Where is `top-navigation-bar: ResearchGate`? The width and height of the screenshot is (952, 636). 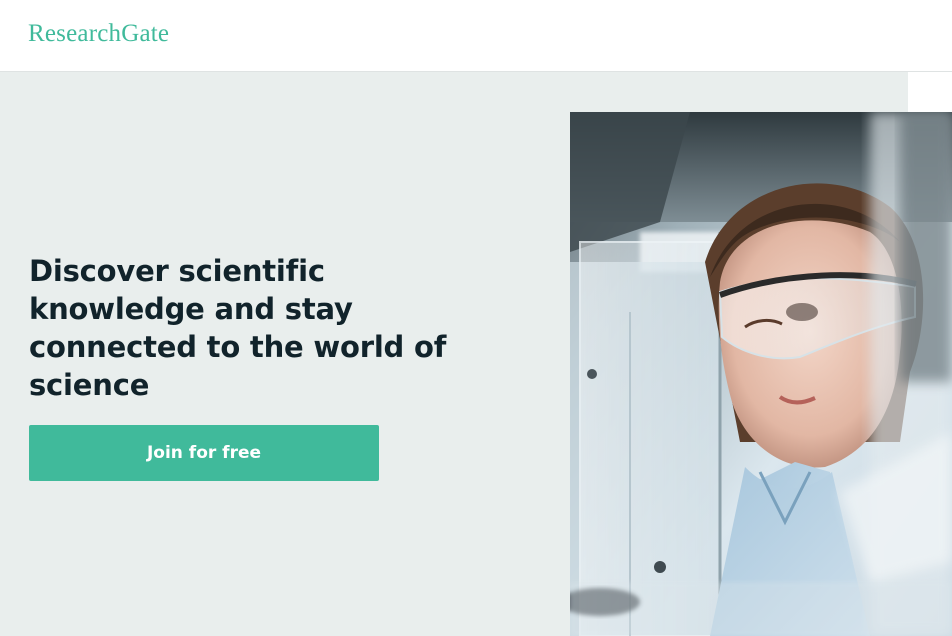
top-navigation-bar: ResearchGate is located at coordinates (476, 36).